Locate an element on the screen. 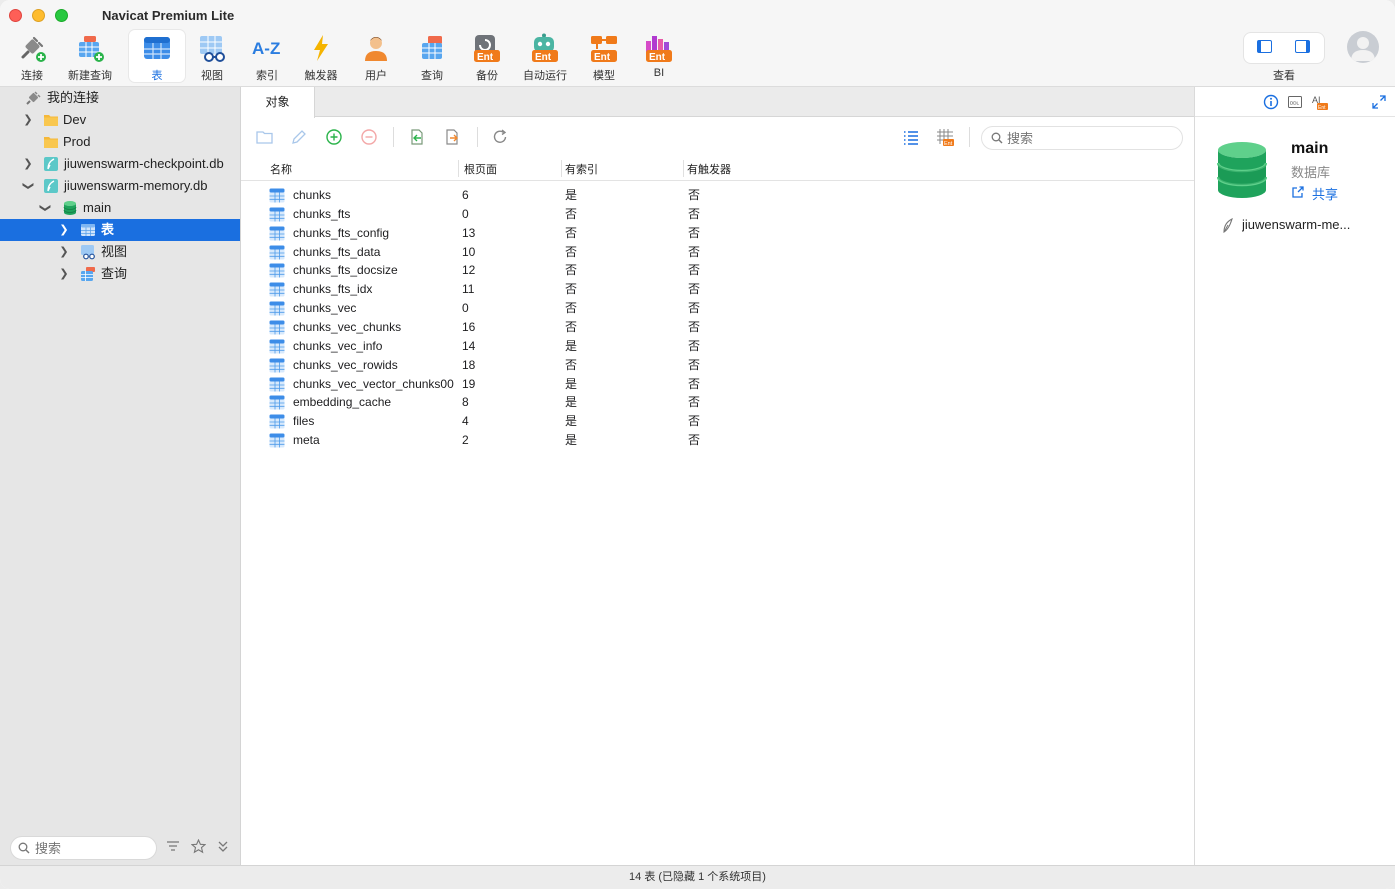 The width and height of the screenshot is (1395, 889). zoom-window-button is located at coordinates (61, 15).